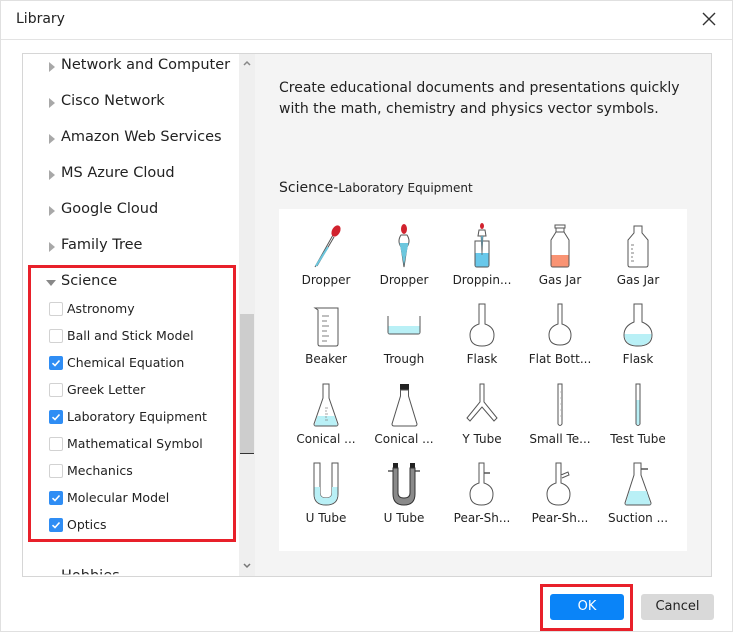  I want to click on tree-category-label: MS Azure Cloud, so click(118, 173).